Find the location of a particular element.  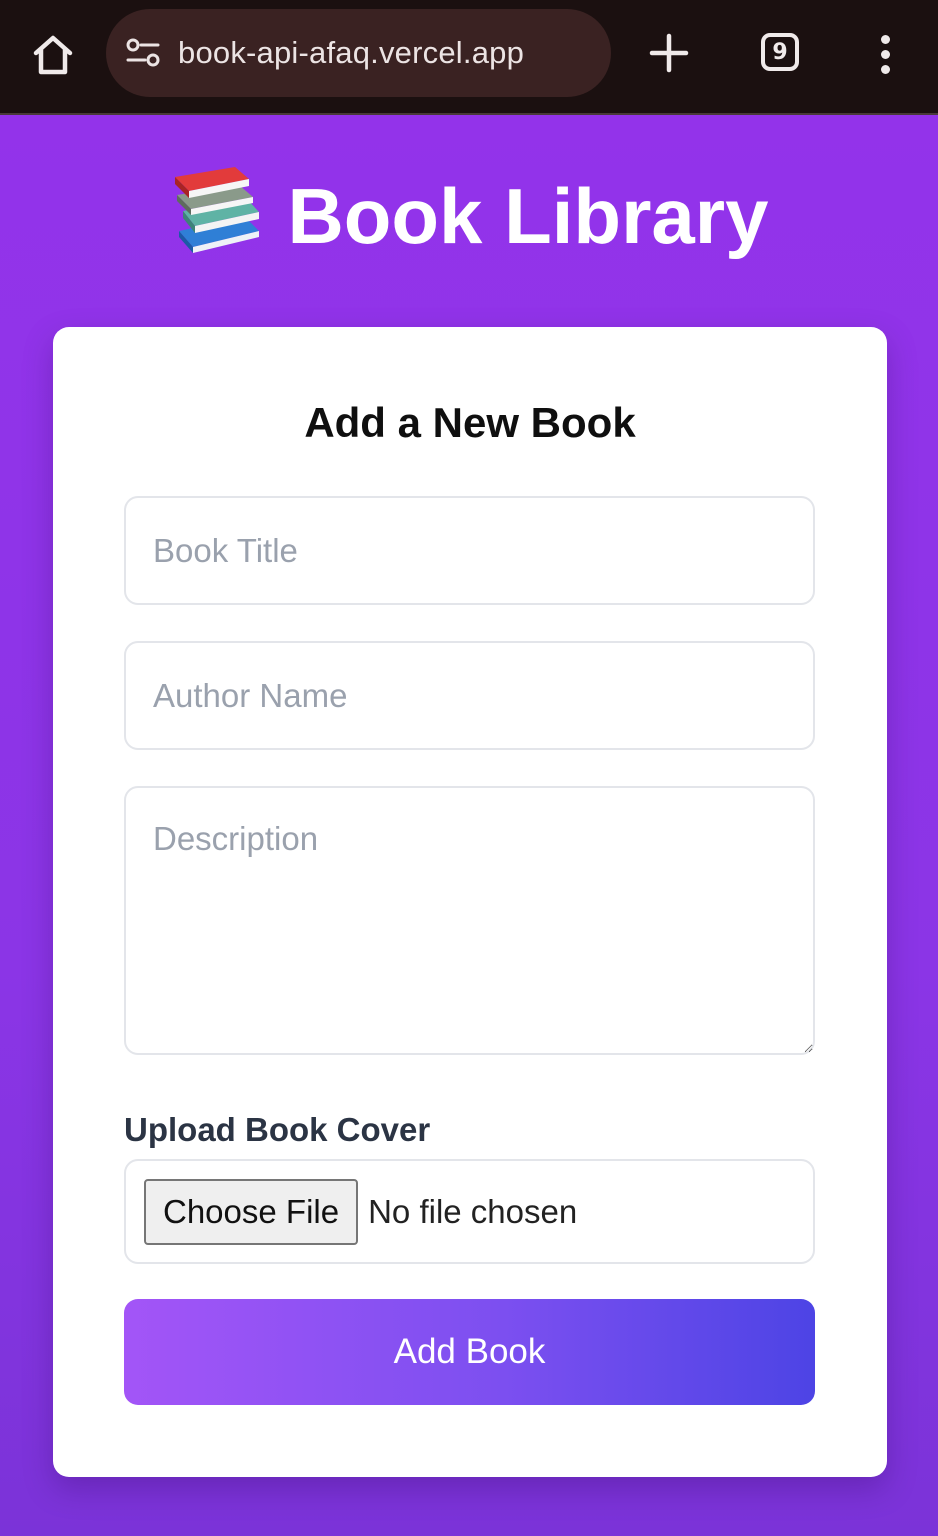

author-name-input is located at coordinates (469, 695).